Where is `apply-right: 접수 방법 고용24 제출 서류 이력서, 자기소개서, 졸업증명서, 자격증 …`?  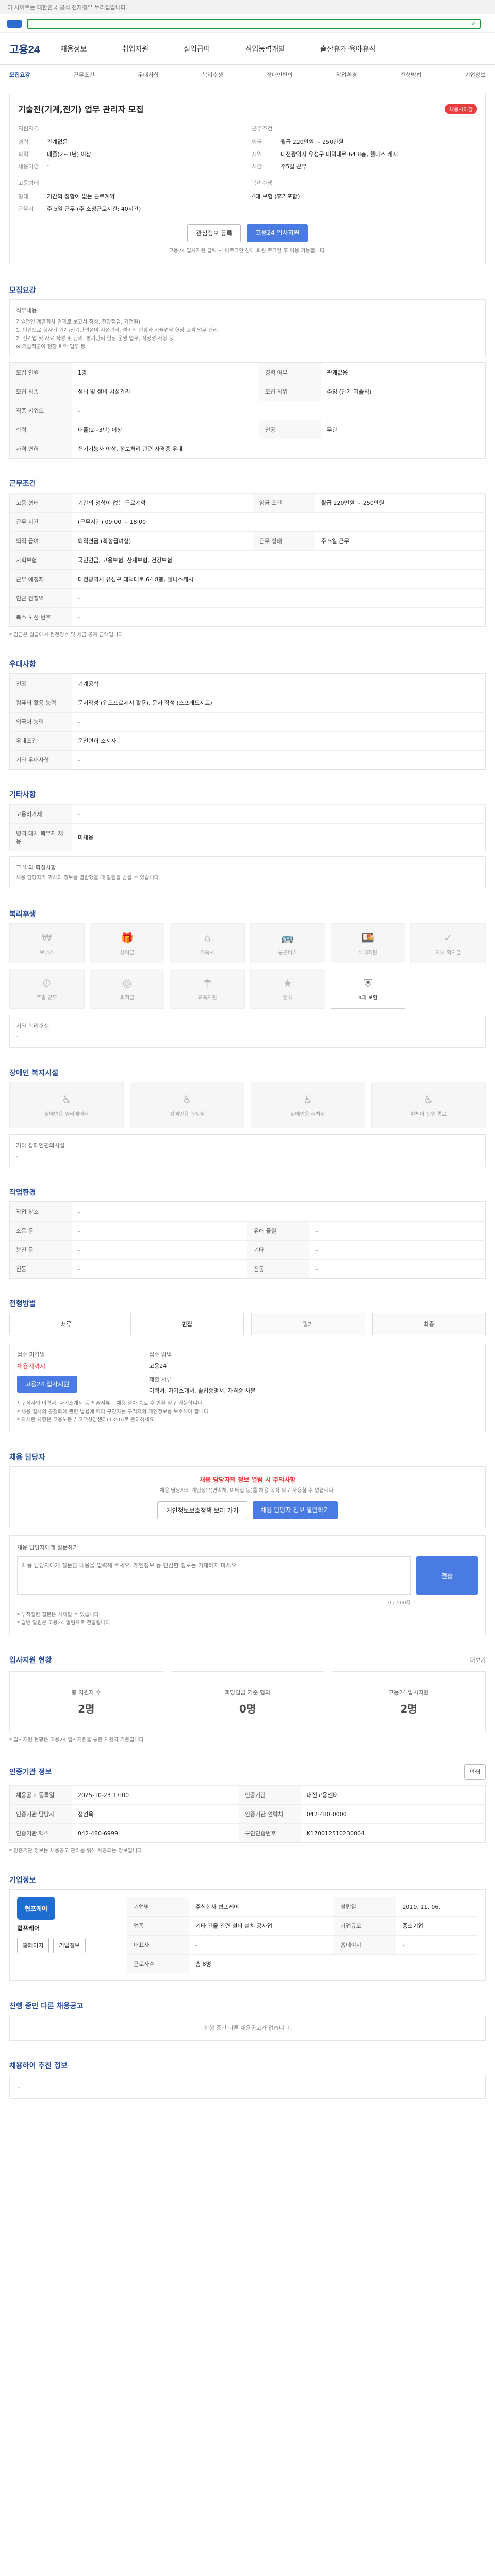 apply-right: 접수 방법 고용24 제출 서류 이력서, 자기소개서, 졸업증명서, 자격증 … is located at coordinates (313, 1372).